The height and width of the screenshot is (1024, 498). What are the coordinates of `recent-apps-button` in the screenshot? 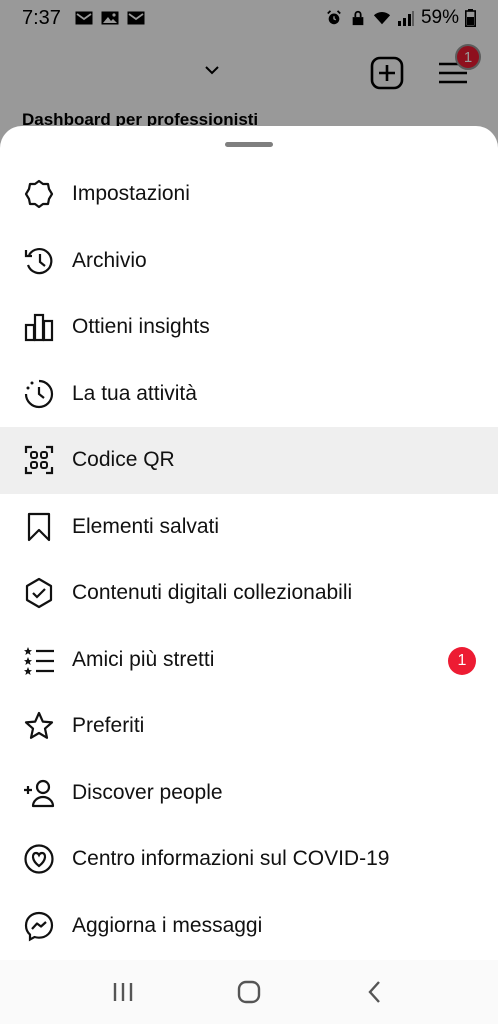 It's located at (123, 992).